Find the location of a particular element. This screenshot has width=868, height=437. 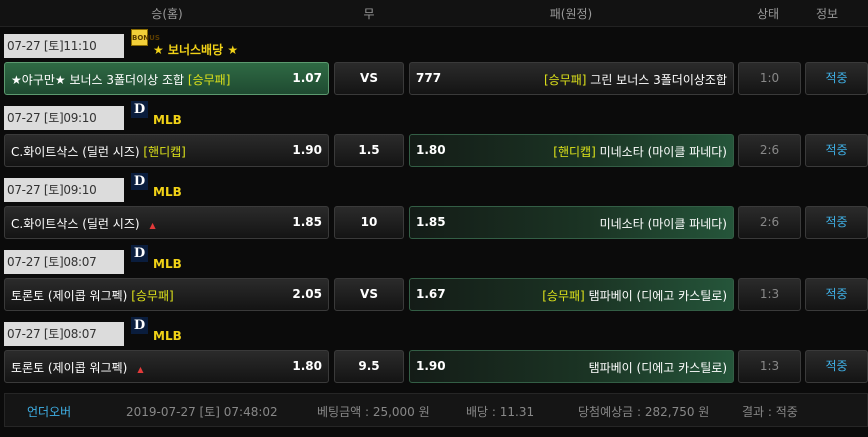

header-draw: 무 is located at coordinates (369, 14).